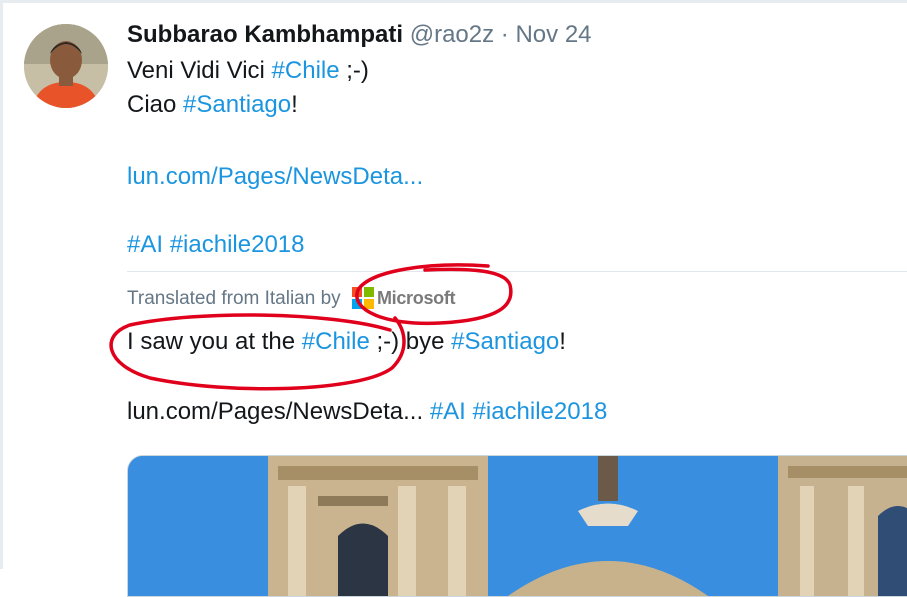 This screenshot has width=907, height=597. What do you see at coordinates (214, 341) in the screenshot?
I see `translated-text-prefix: I saw you at the` at bounding box center [214, 341].